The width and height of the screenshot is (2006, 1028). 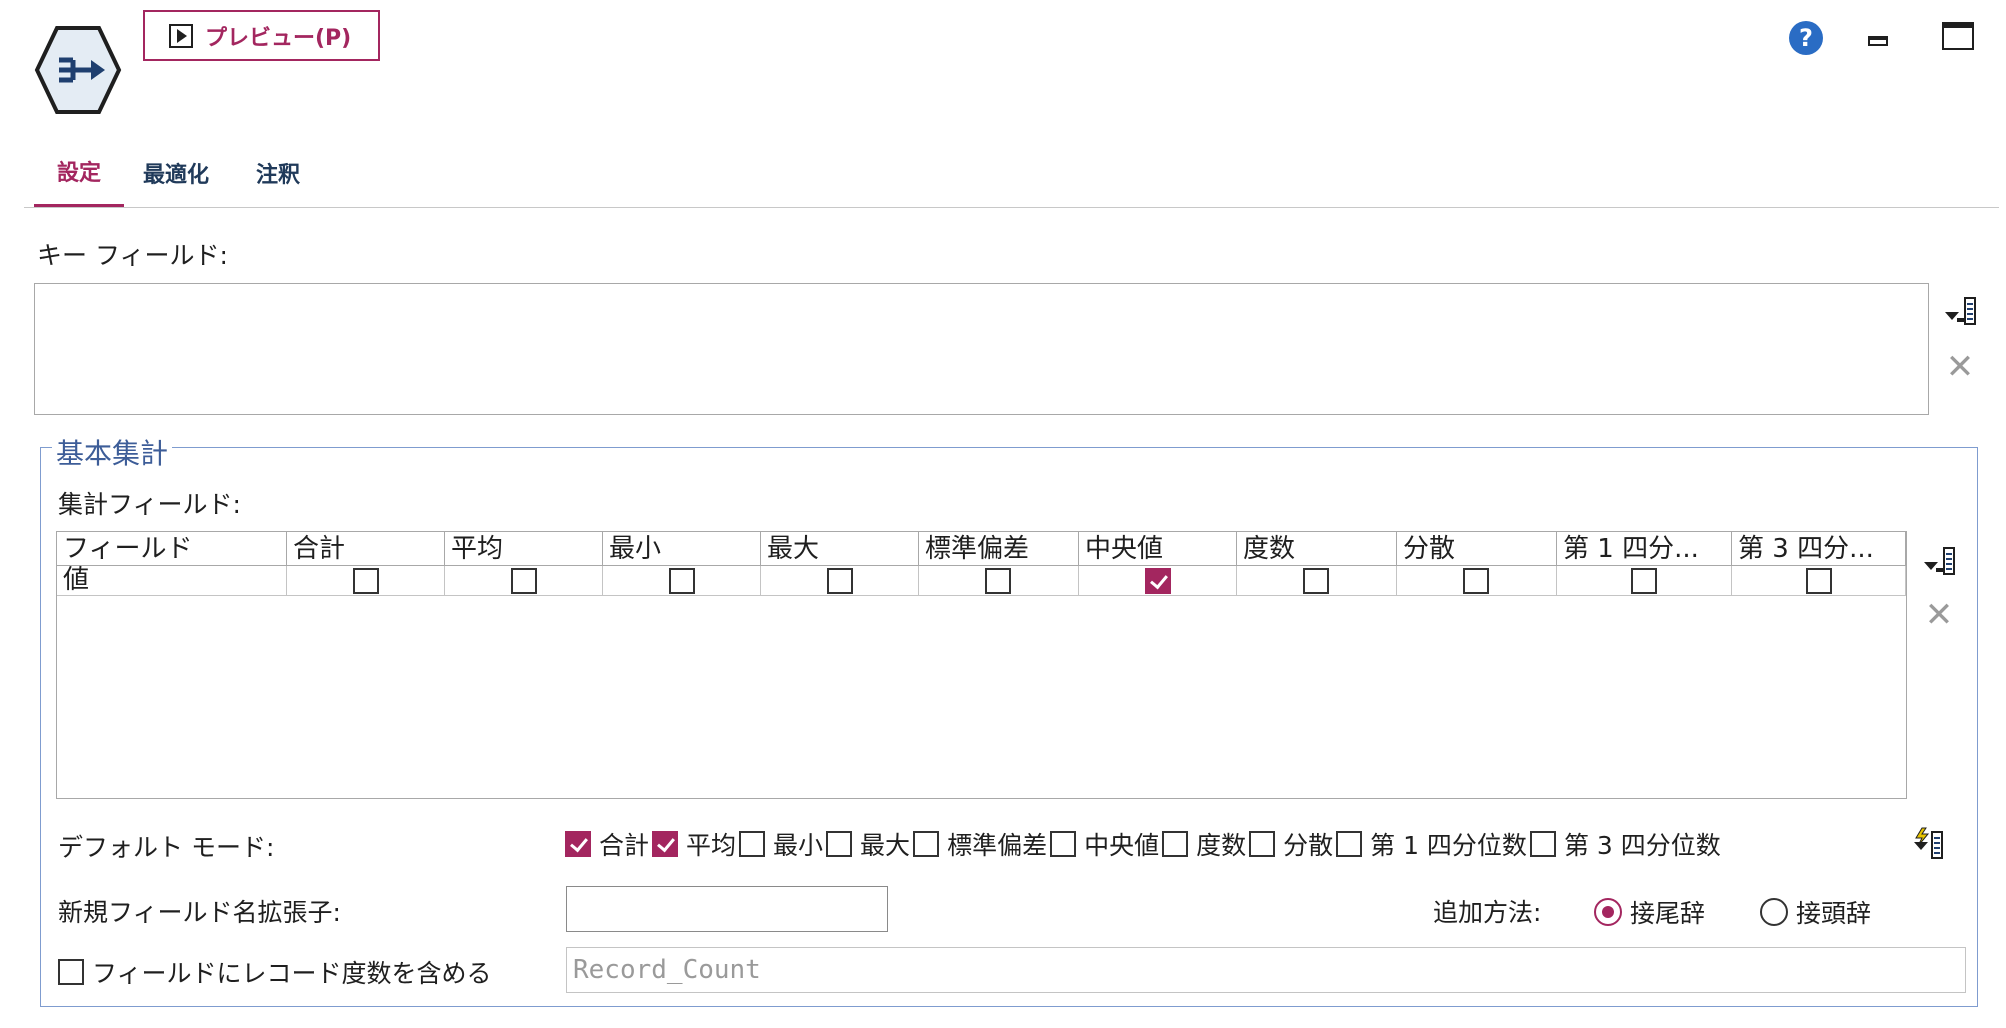 I want to click on median-checkbox, so click(x=1158, y=581).